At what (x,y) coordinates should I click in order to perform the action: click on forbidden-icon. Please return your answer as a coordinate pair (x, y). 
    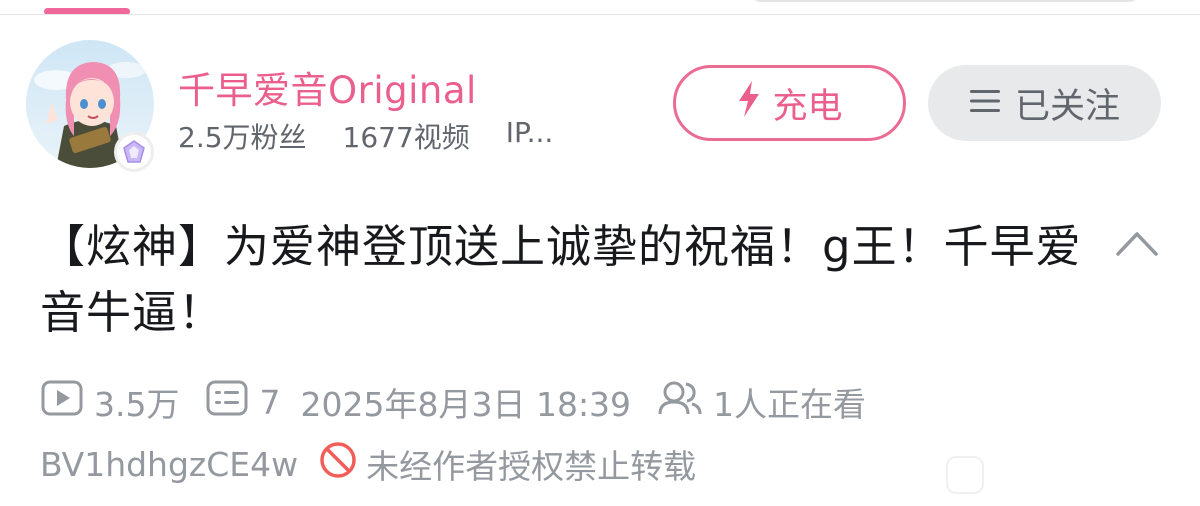
    Looking at the image, I should click on (338, 464).